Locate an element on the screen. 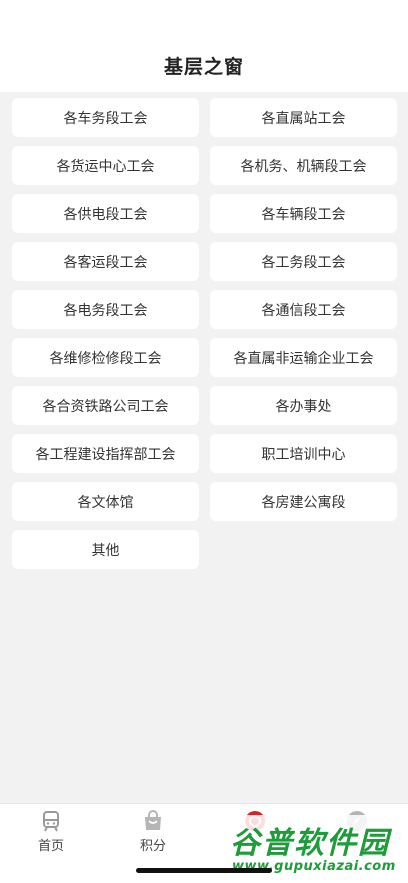 This screenshot has height=883, width=408. union-item-10: 各维修检修段工会 is located at coordinates (105, 357).